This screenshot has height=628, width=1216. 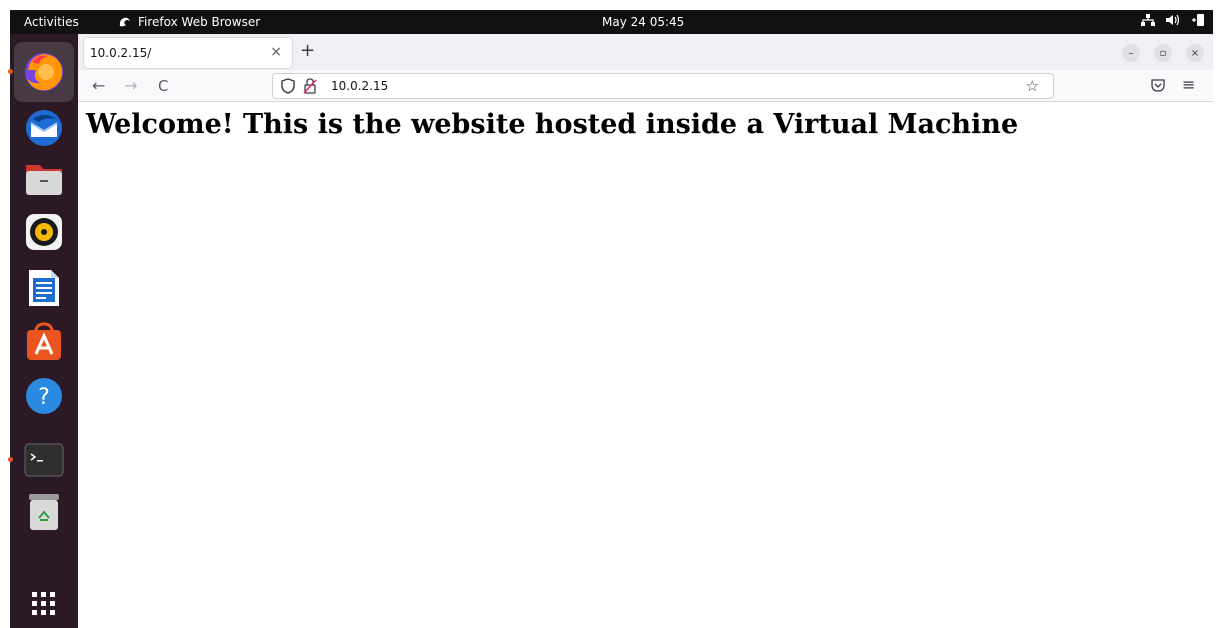 What do you see at coordinates (359, 86) in the screenshot?
I see `url-text: 10.0.2.15` at bounding box center [359, 86].